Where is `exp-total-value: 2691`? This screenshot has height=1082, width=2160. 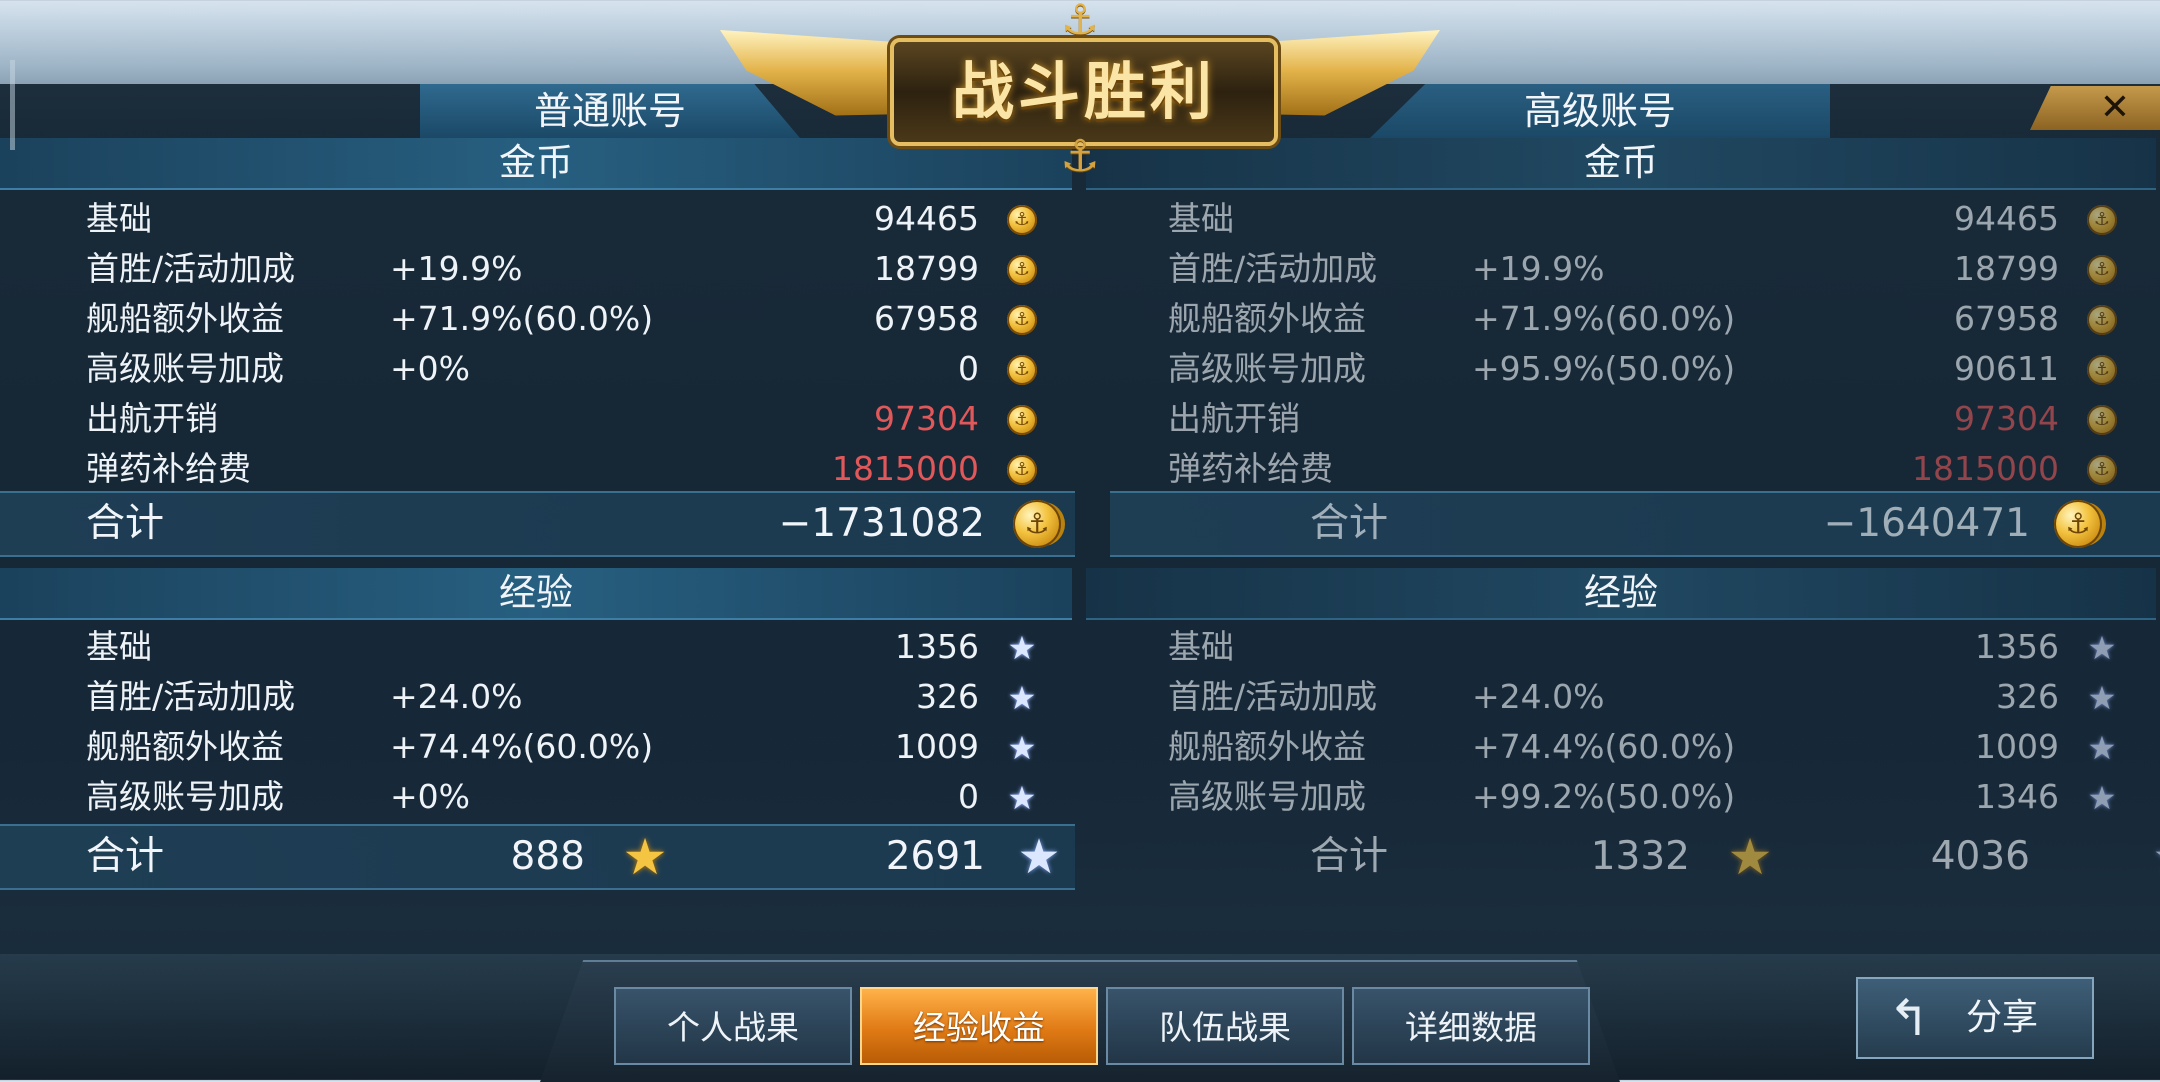
exp-total-value: 2691 is located at coordinates (935, 856).